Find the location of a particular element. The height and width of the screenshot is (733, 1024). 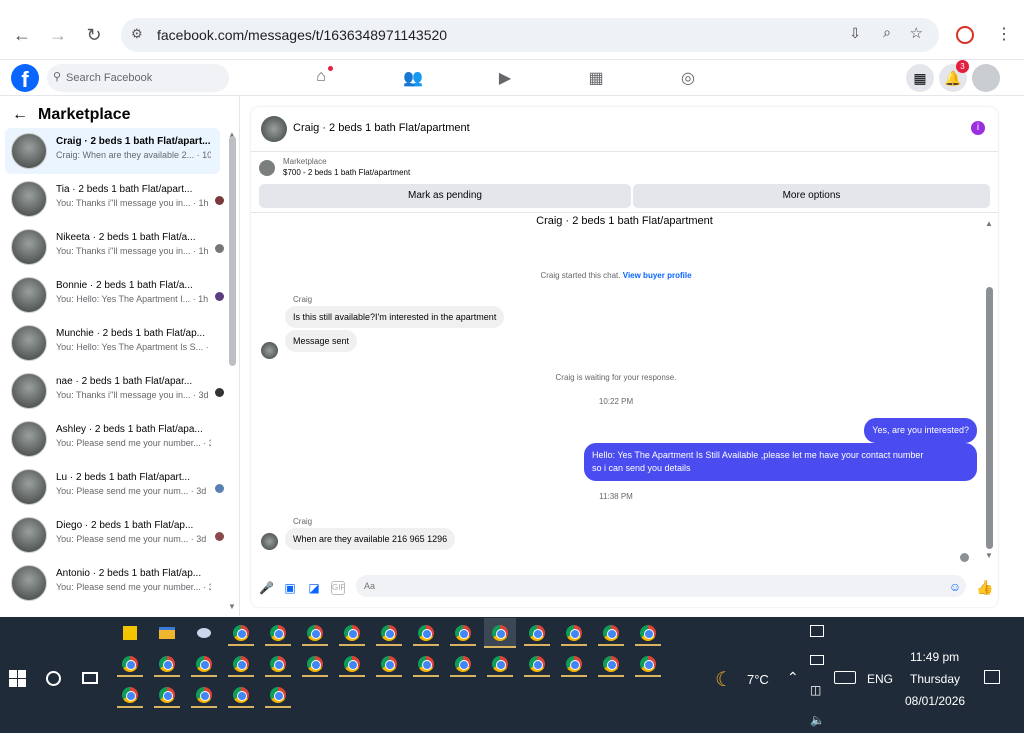

profile-icon is located at coordinates (965, 35).